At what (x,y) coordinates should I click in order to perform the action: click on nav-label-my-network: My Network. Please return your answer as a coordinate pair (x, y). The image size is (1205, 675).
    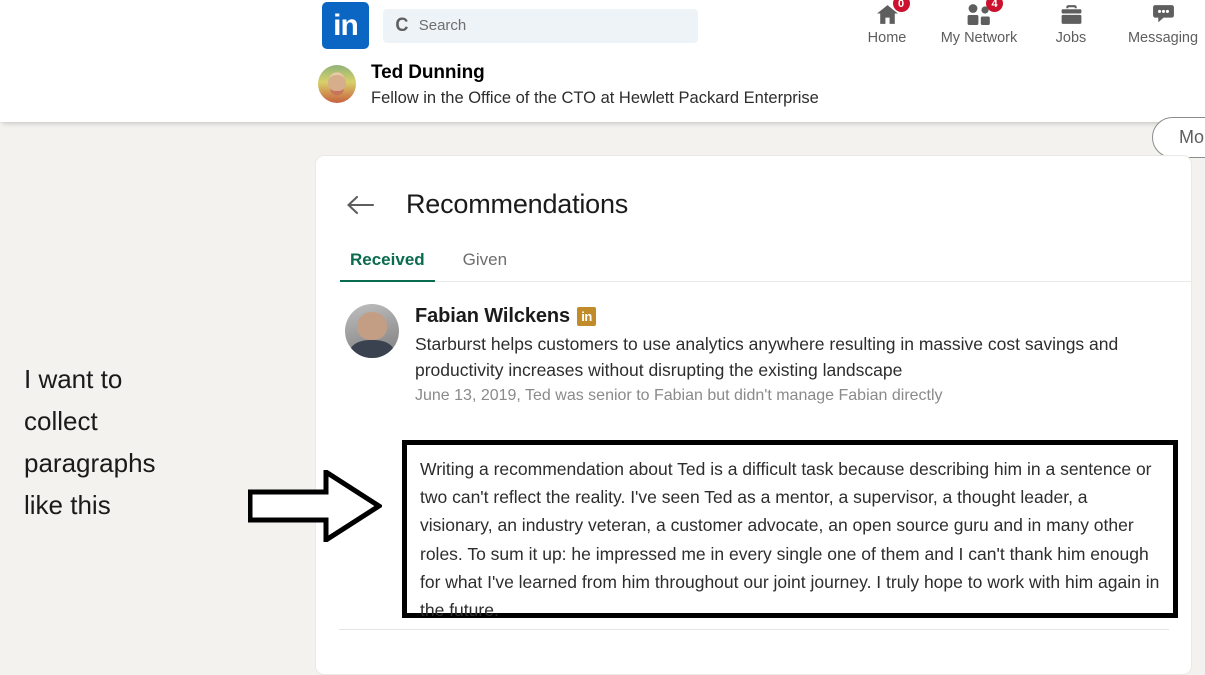
    Looking at the image, I should click on (979, 38).